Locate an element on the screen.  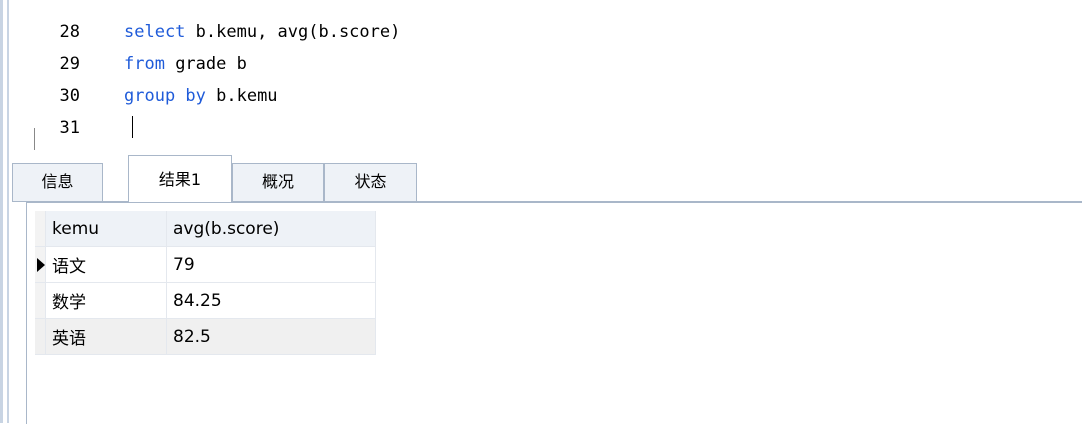
table-cell: 84.25 is located at coordinates (271, 300).